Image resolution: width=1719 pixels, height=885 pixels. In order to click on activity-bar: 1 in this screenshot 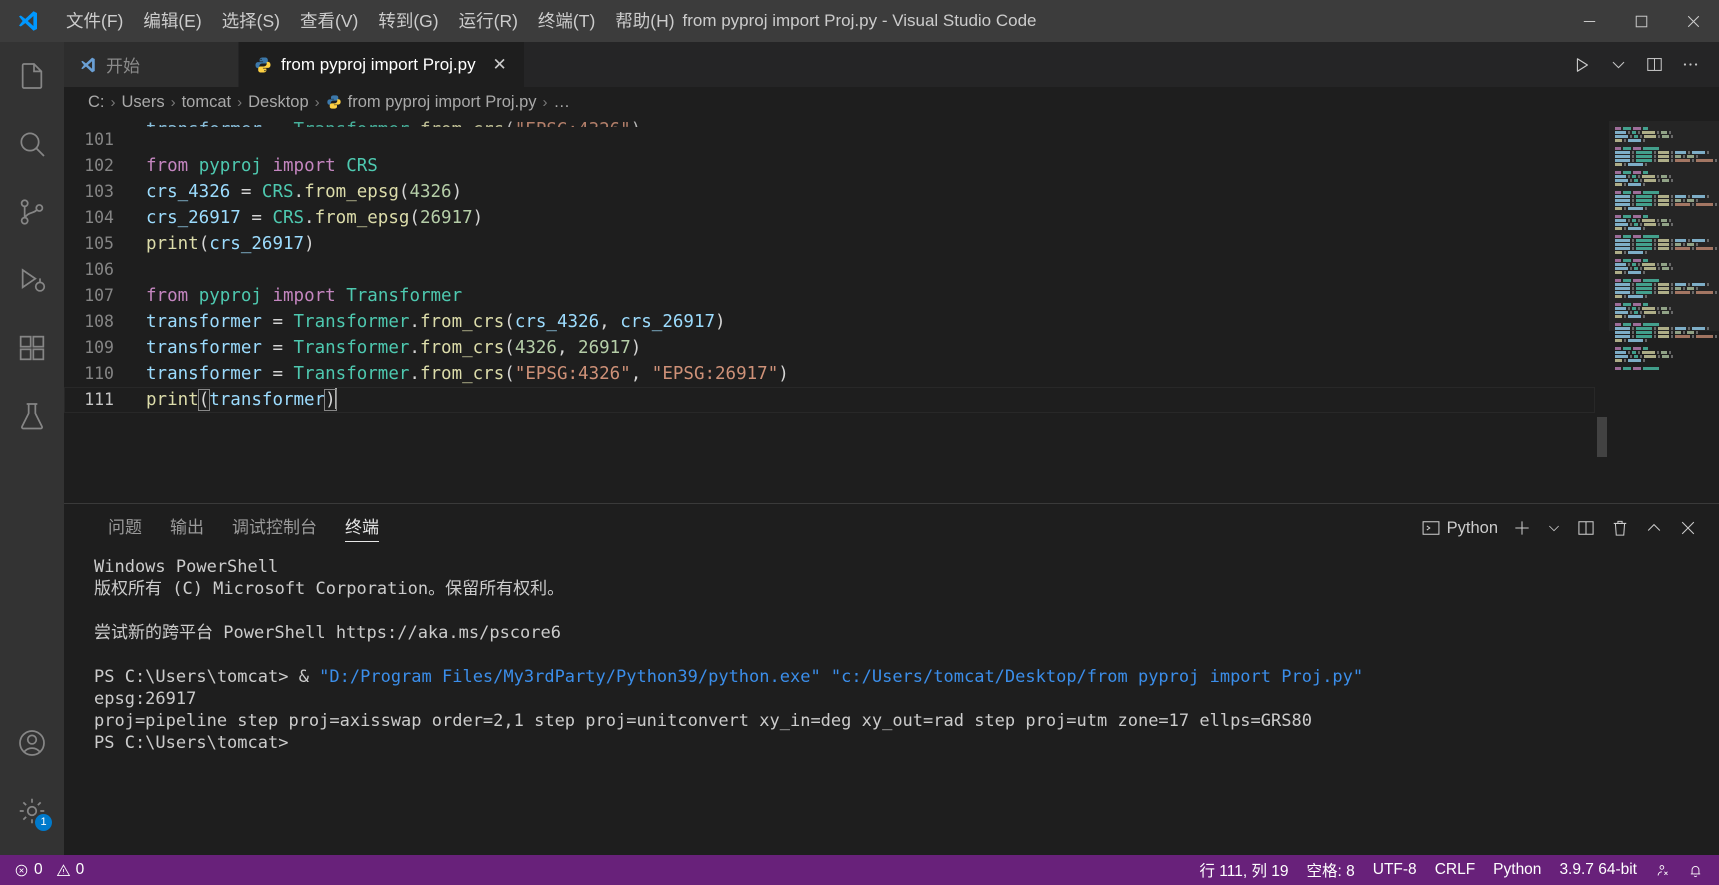, I will do `click(32, 448)`.